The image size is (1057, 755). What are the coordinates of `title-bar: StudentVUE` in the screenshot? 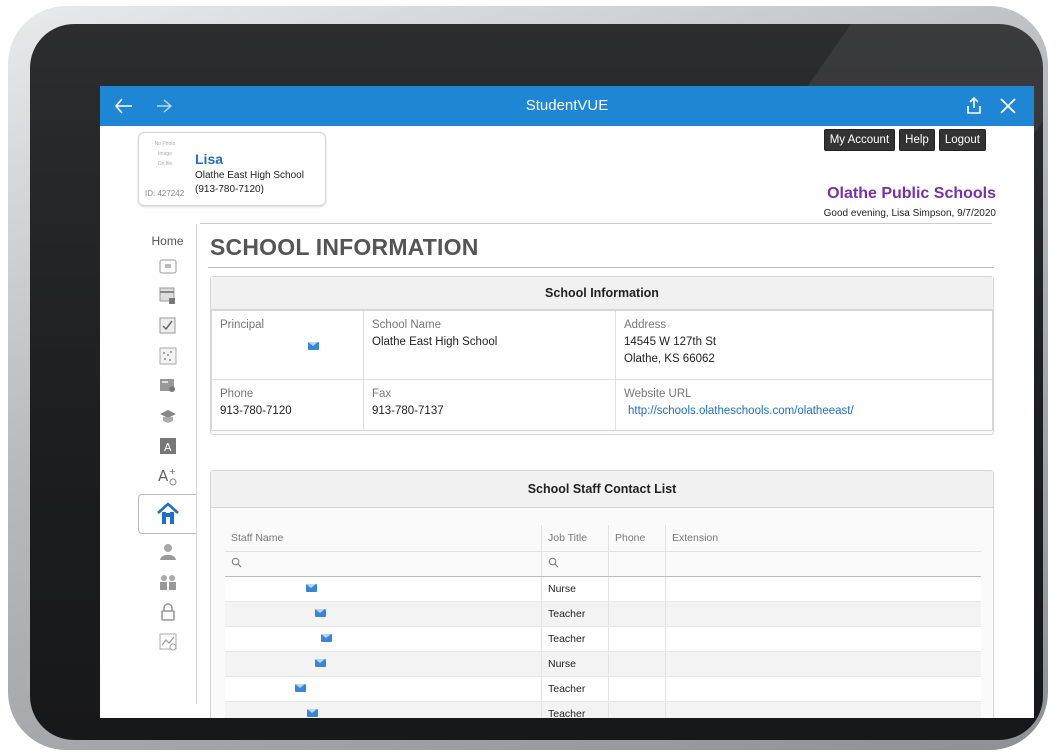 It's located at (567, 106).